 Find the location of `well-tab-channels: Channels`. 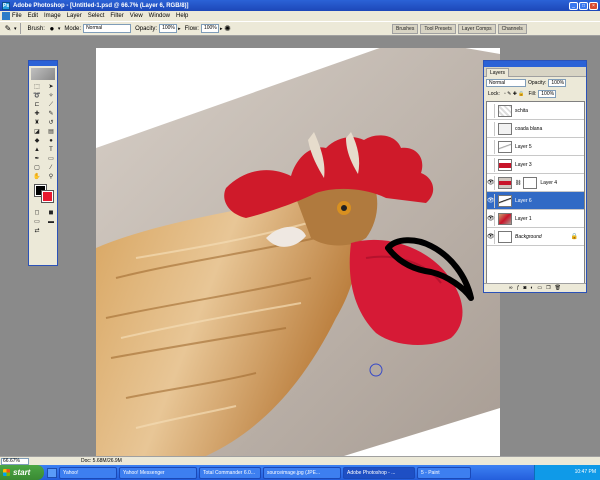

well-tab-channels: Channels is located at coordinates (512, 29).